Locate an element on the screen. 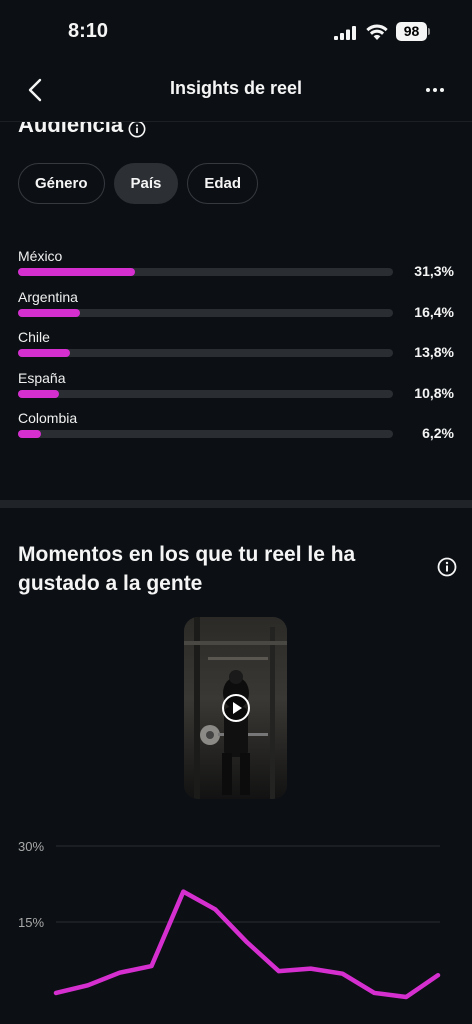  chart-series-line is located at coordinates (247, 944).